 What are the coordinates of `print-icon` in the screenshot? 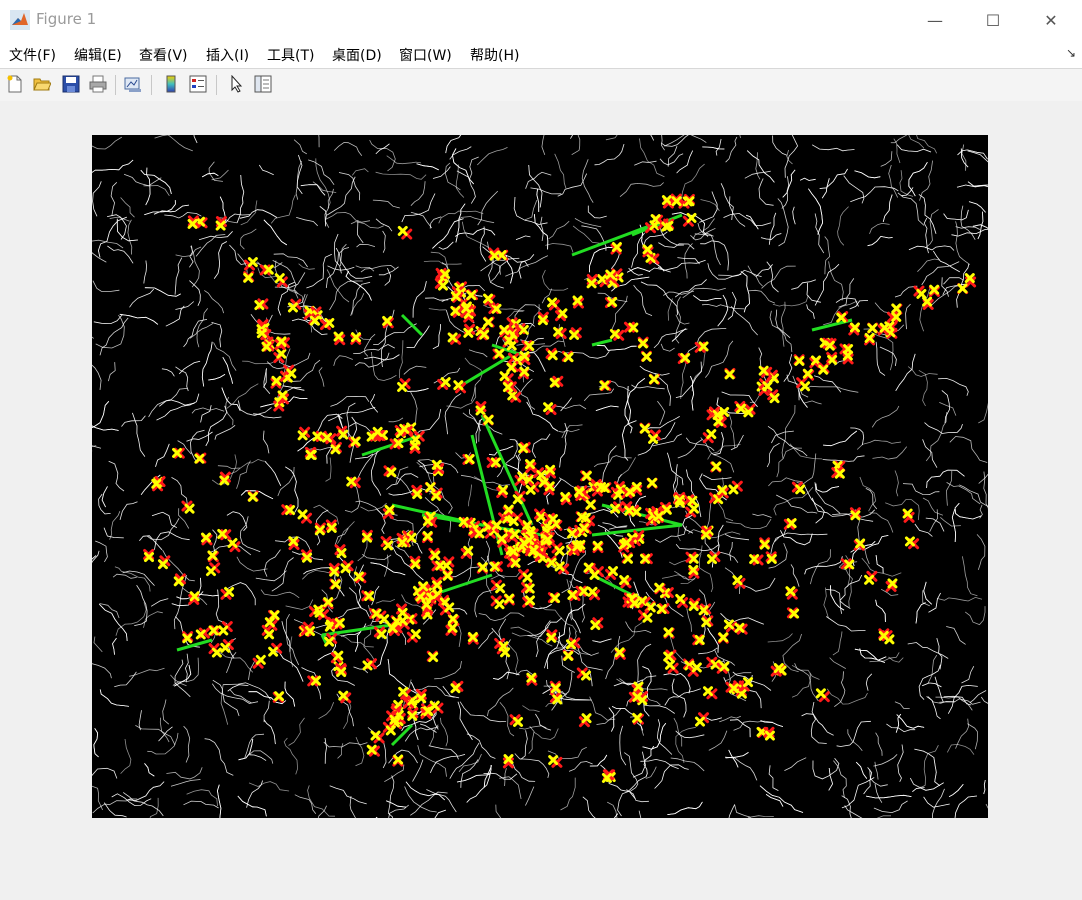 It's located at (98, 84).